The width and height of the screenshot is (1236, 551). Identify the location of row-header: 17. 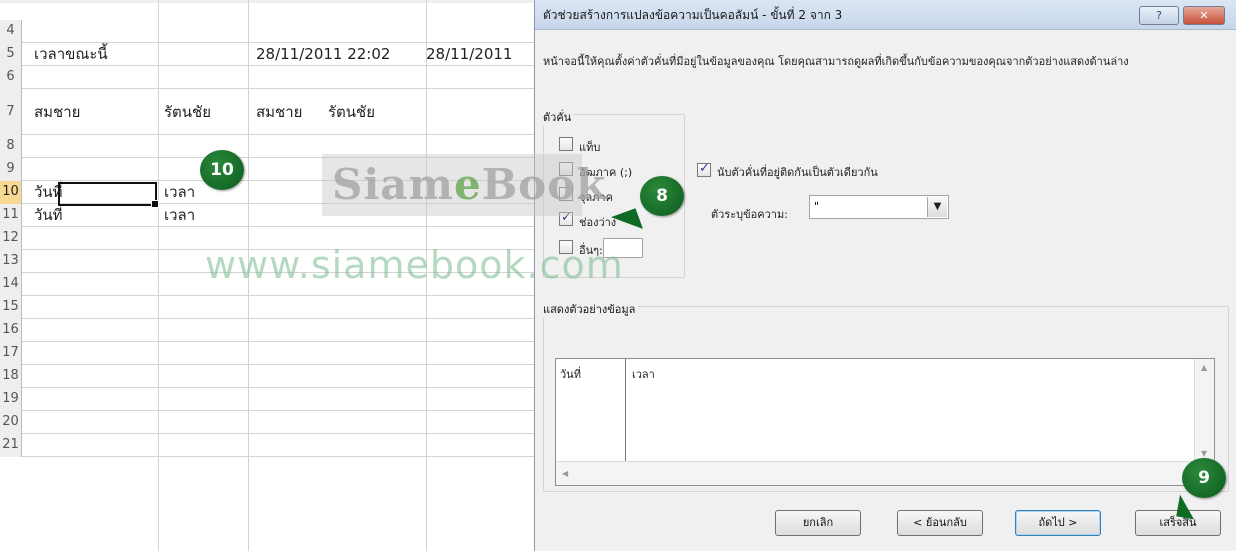
(11, 353).